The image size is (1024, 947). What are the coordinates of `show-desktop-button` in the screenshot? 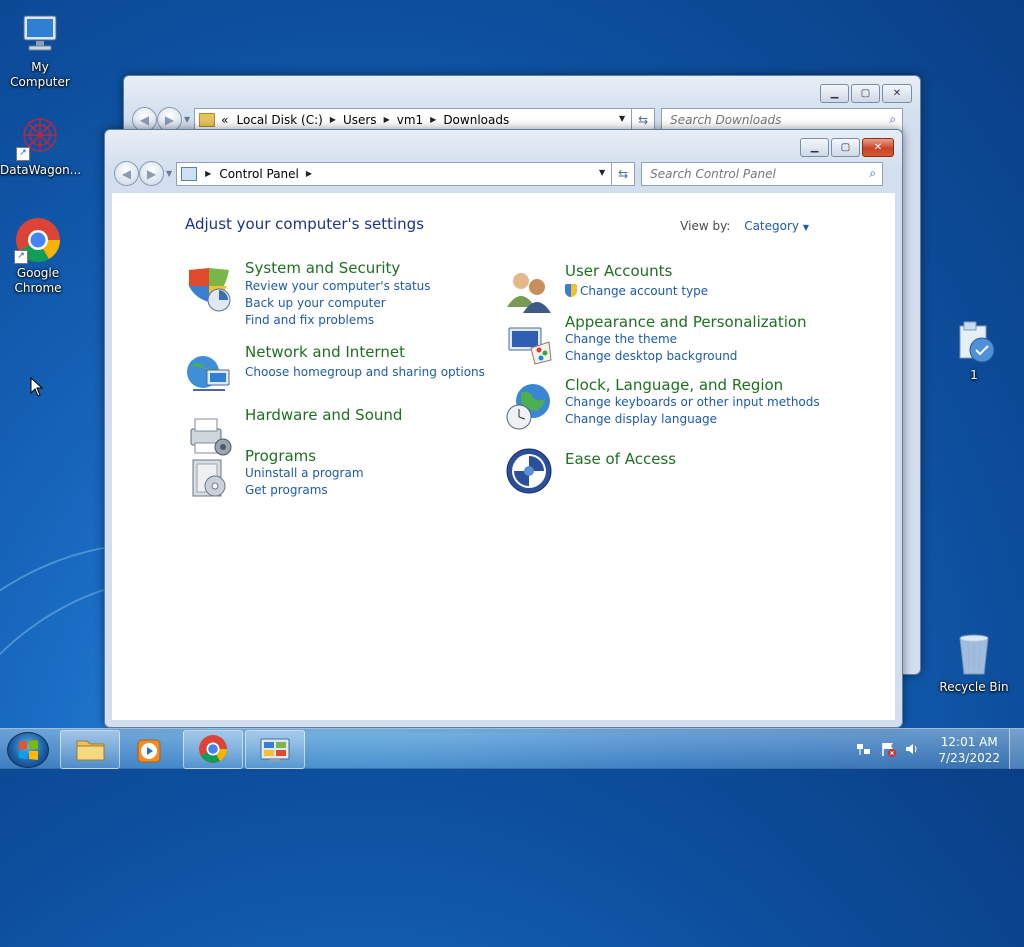 It's located at (1016, 749).